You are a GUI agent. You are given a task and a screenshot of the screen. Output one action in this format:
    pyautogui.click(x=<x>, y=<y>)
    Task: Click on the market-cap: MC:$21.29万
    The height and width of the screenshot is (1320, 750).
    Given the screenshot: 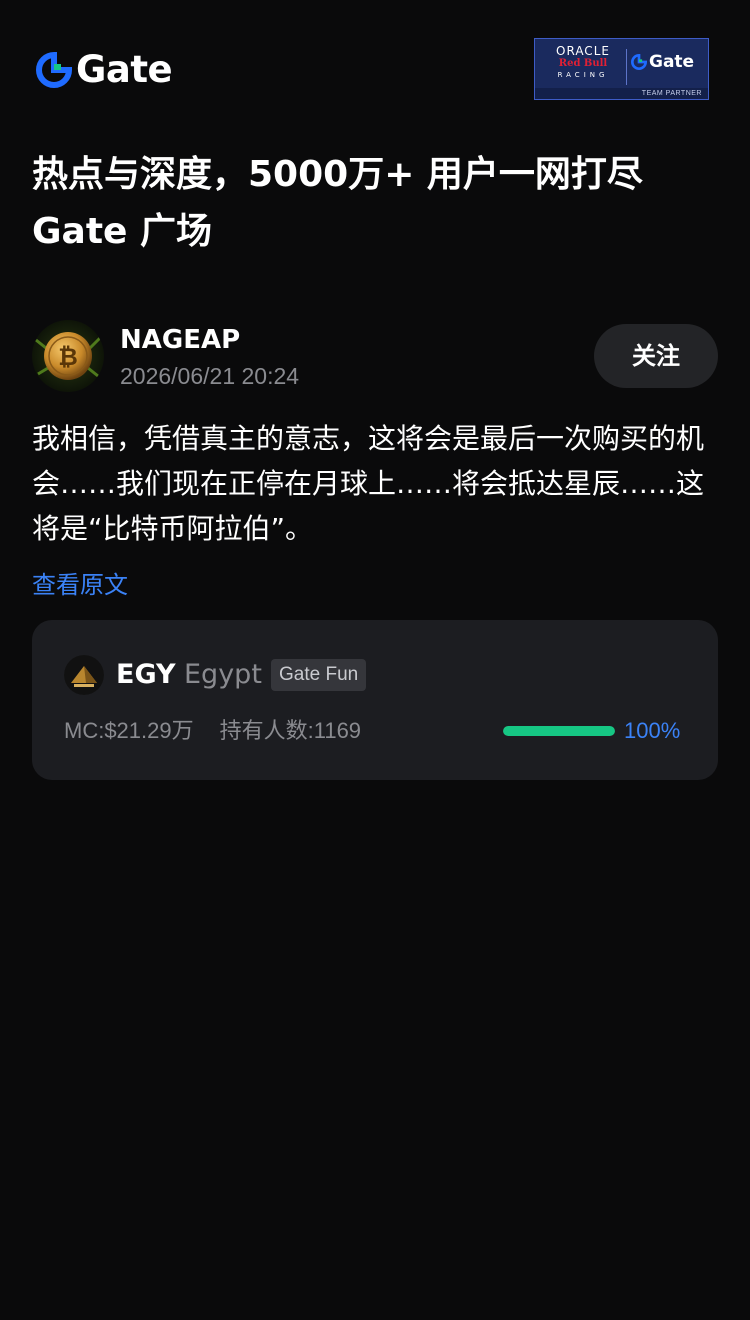 What is the action you would take?
    pyautogui.click(x=129, y=730)
    